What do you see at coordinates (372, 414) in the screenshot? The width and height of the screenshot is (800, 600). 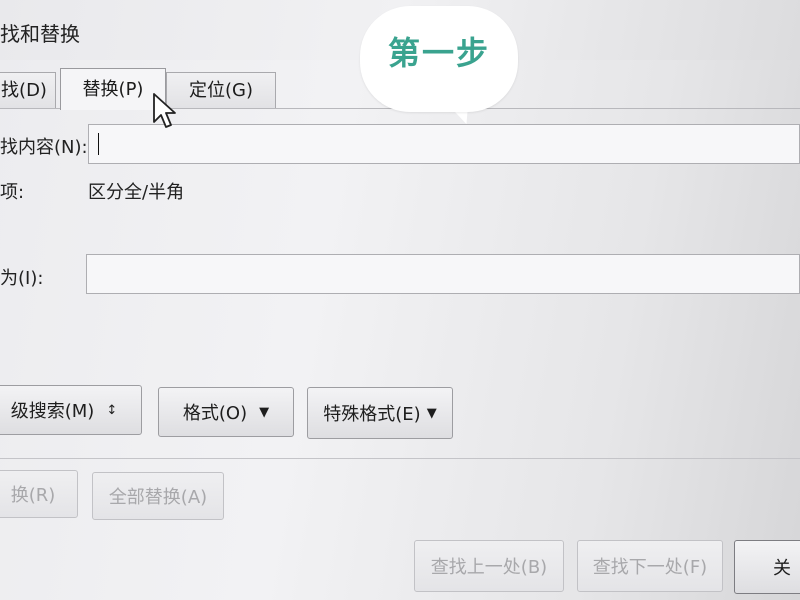 I see `special-format-button-label: 特殊格式(E)` at bounding box center [372, 414].